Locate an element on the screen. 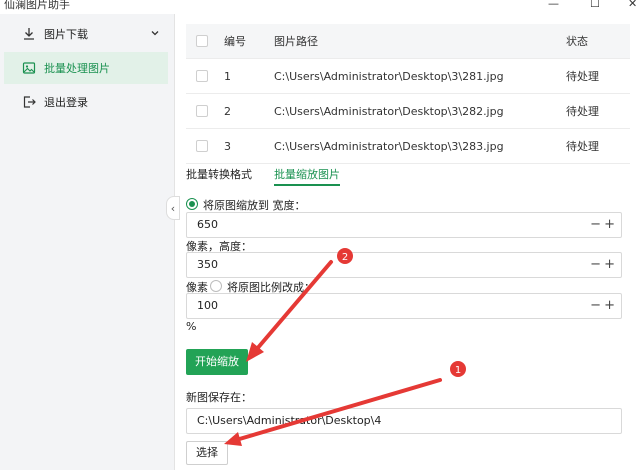 This screenshot has height=470, width=640. app-title: 仙澜图片助手 is located at coordinates (37, 5).